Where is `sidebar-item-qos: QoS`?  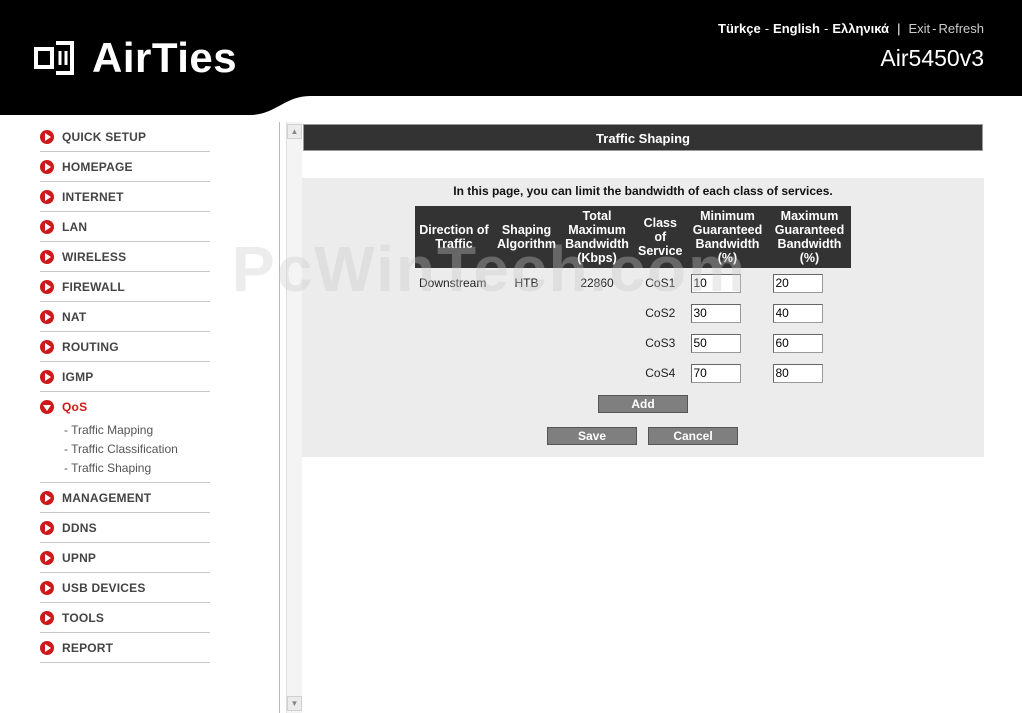 sidebar-item-qos: QoS is located at coordinates (125, 406).